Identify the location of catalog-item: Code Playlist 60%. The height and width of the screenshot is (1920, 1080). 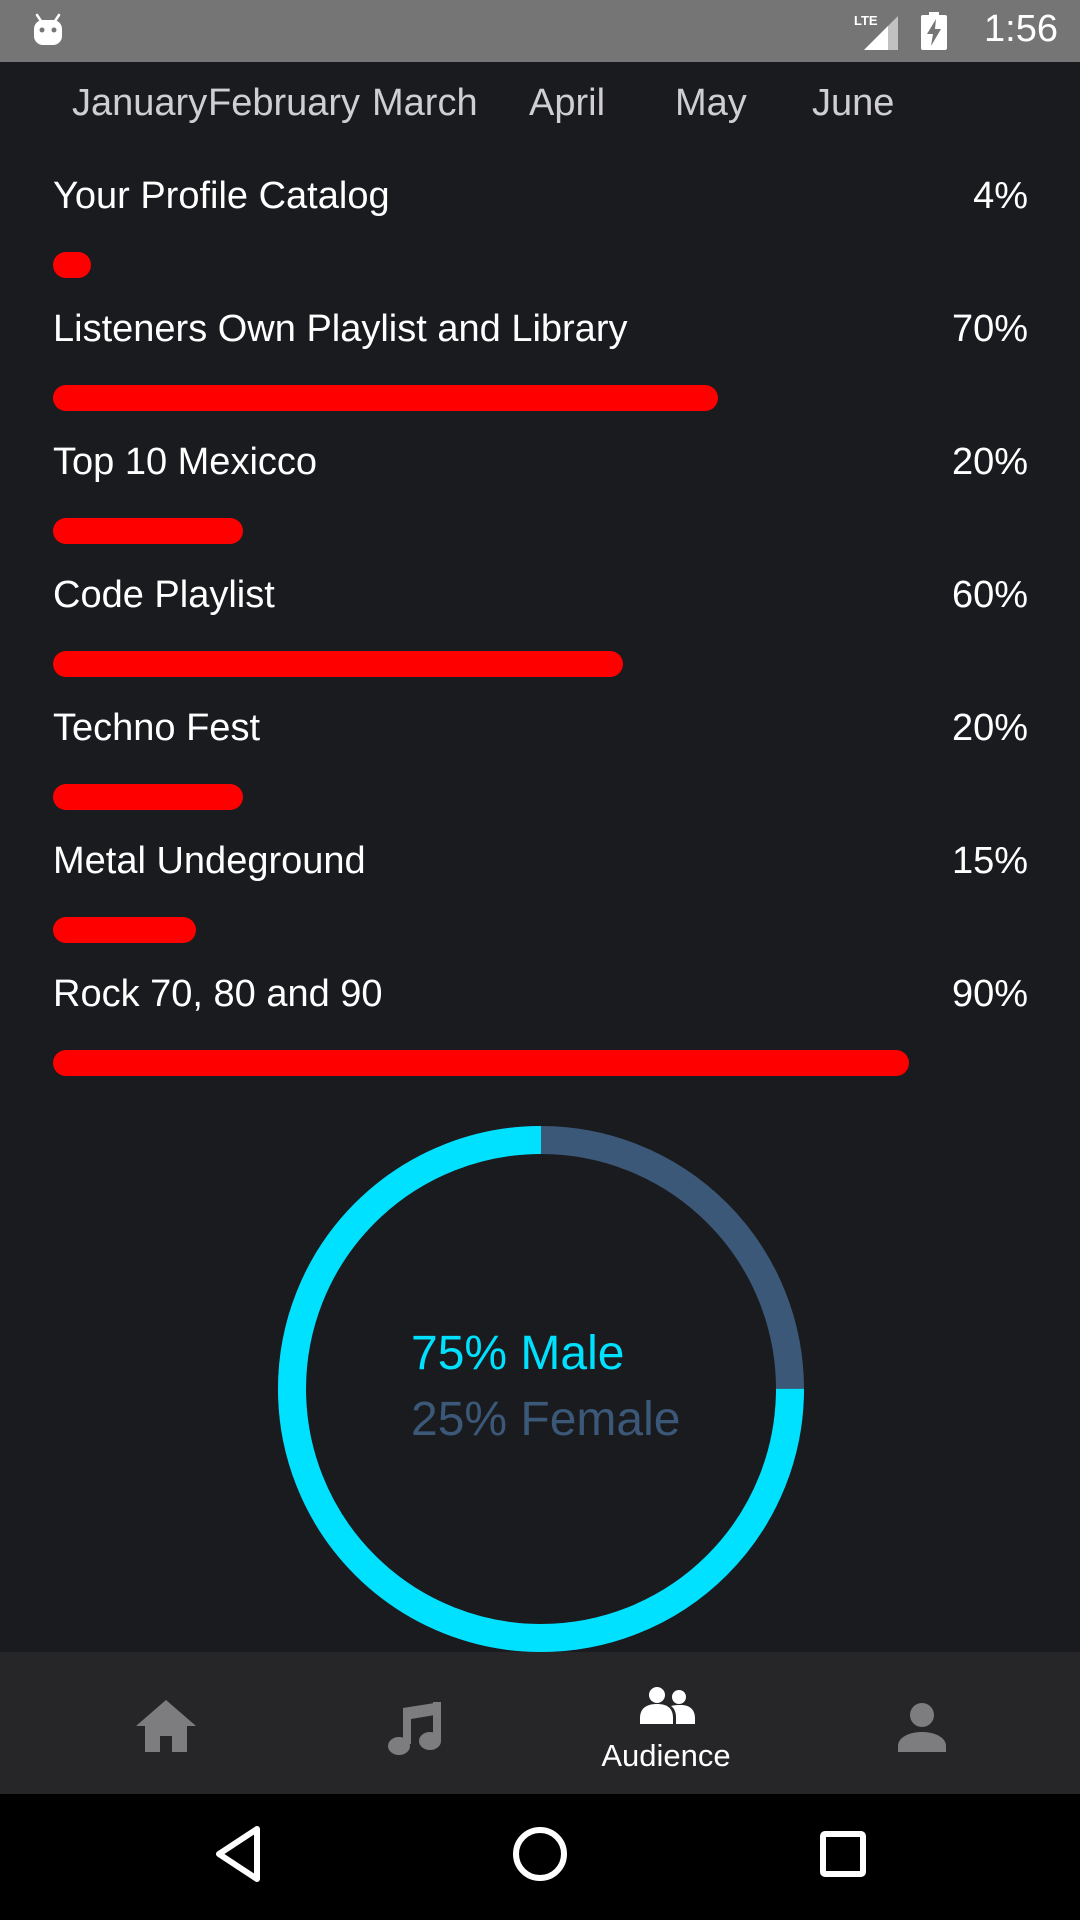
(540, 630).